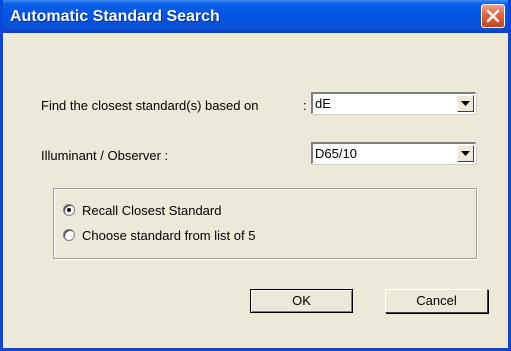 The image size is (511, 351). I want to click on illuminant-select: D65/10, so click(393, 153).